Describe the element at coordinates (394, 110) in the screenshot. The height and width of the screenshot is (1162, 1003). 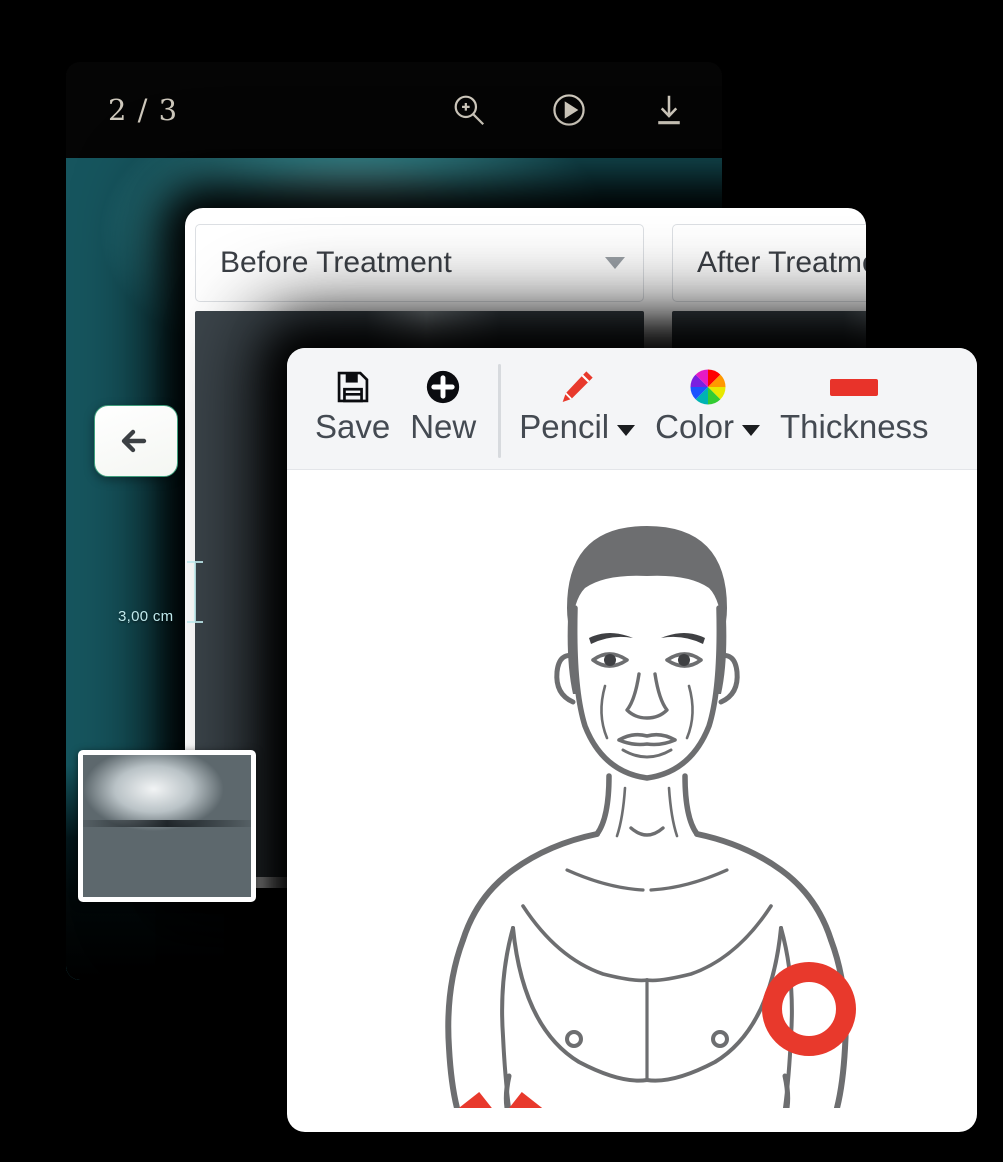
I see `viewer-toolbar: 2 / 3` at that location.